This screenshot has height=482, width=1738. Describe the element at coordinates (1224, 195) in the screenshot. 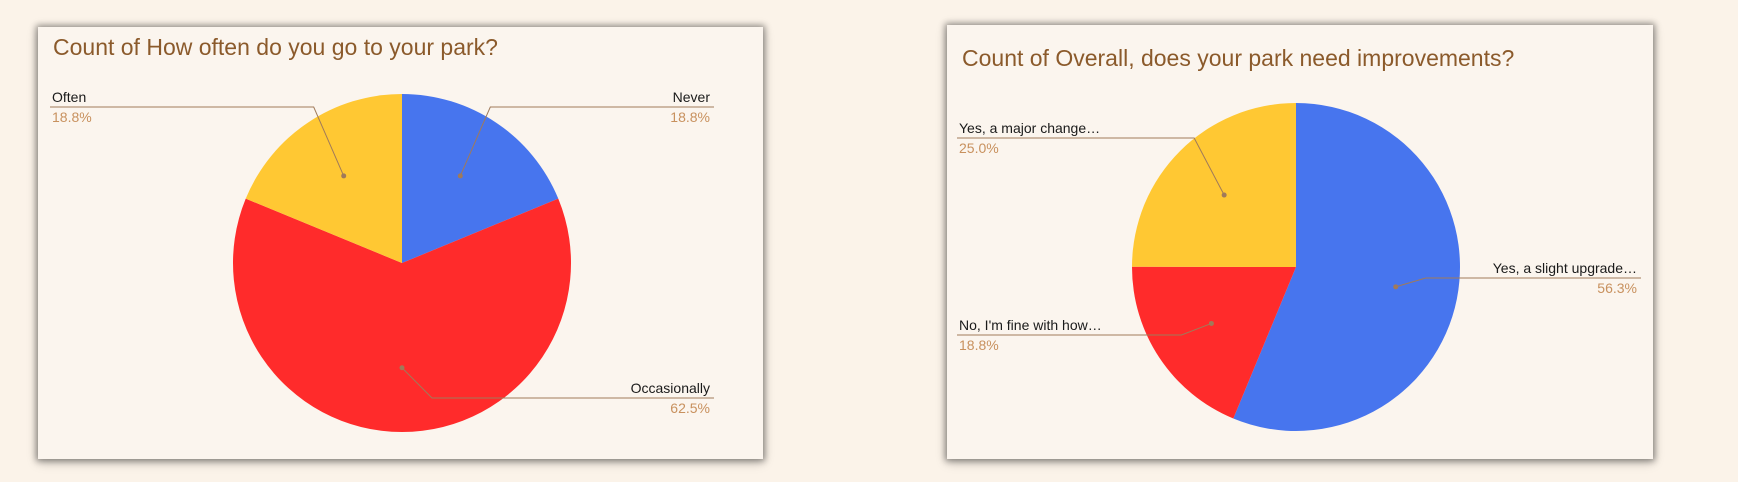

I see `leader-dot-yes-a-major-change` at that location.